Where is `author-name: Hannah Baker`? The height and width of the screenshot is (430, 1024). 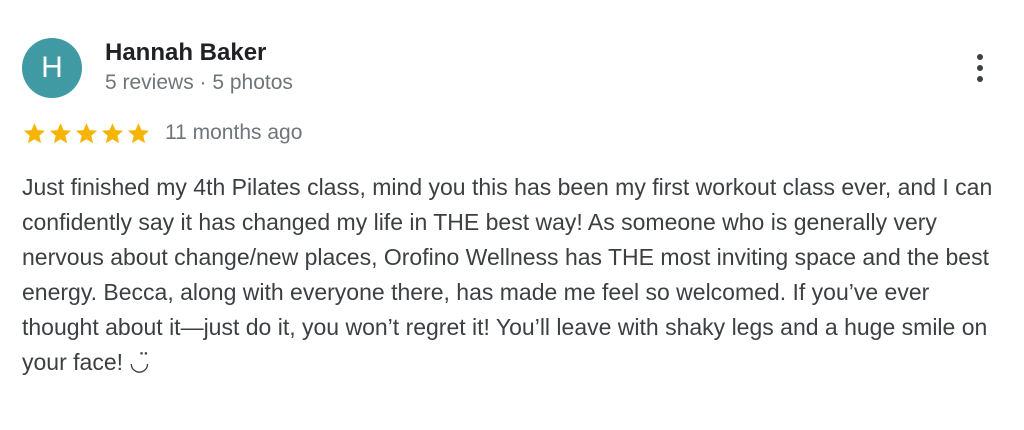
author-name: Hannah Baker is located at coordinates (185, 53).